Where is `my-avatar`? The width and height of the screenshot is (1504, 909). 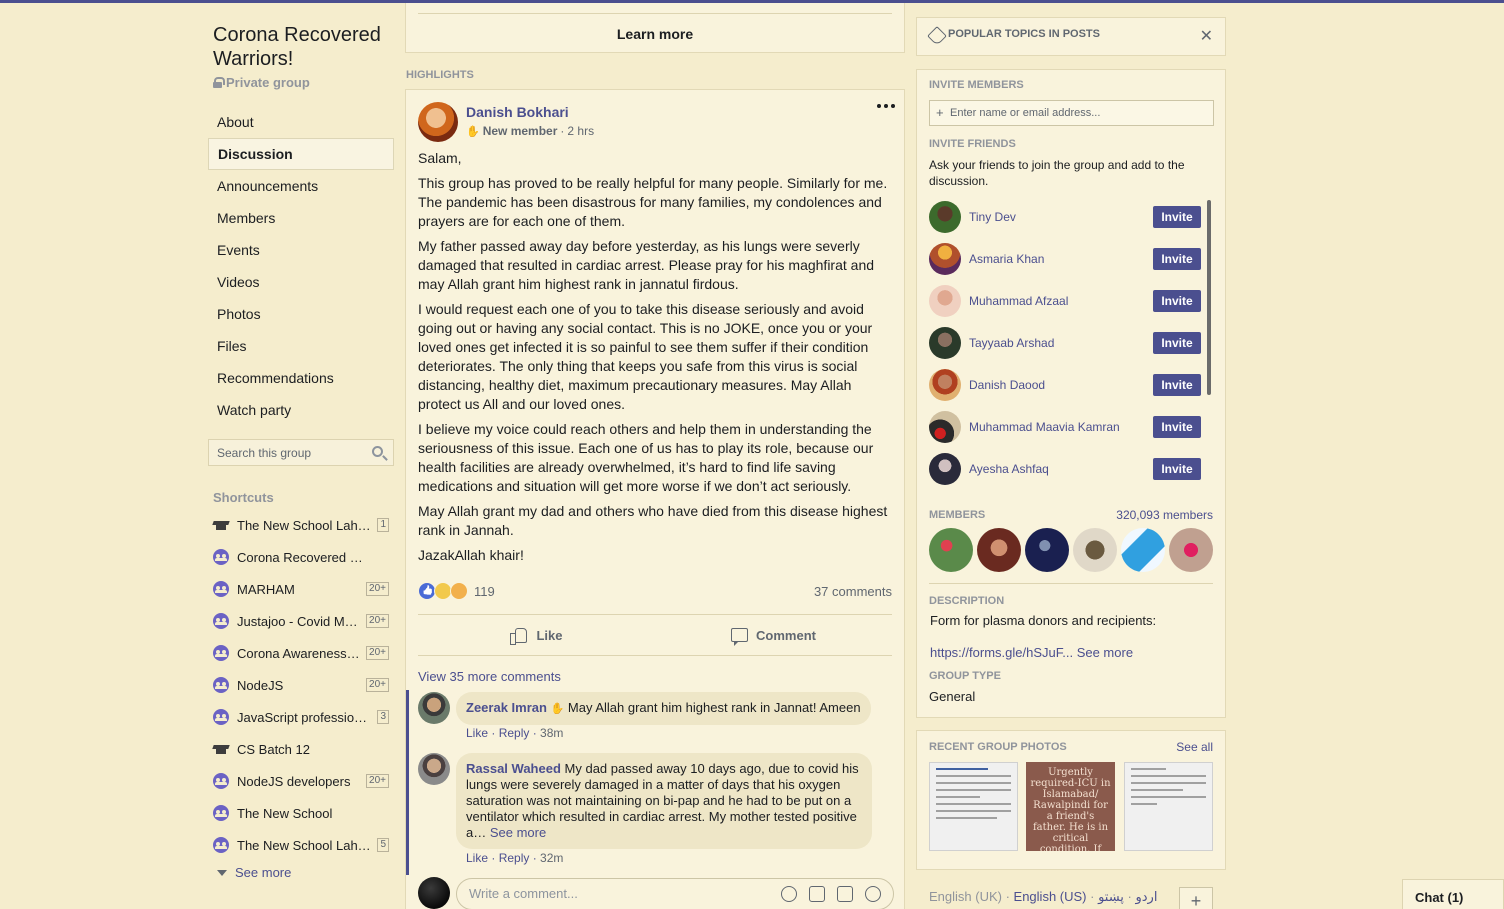 my-avatar is located at coordinates (434, 893).